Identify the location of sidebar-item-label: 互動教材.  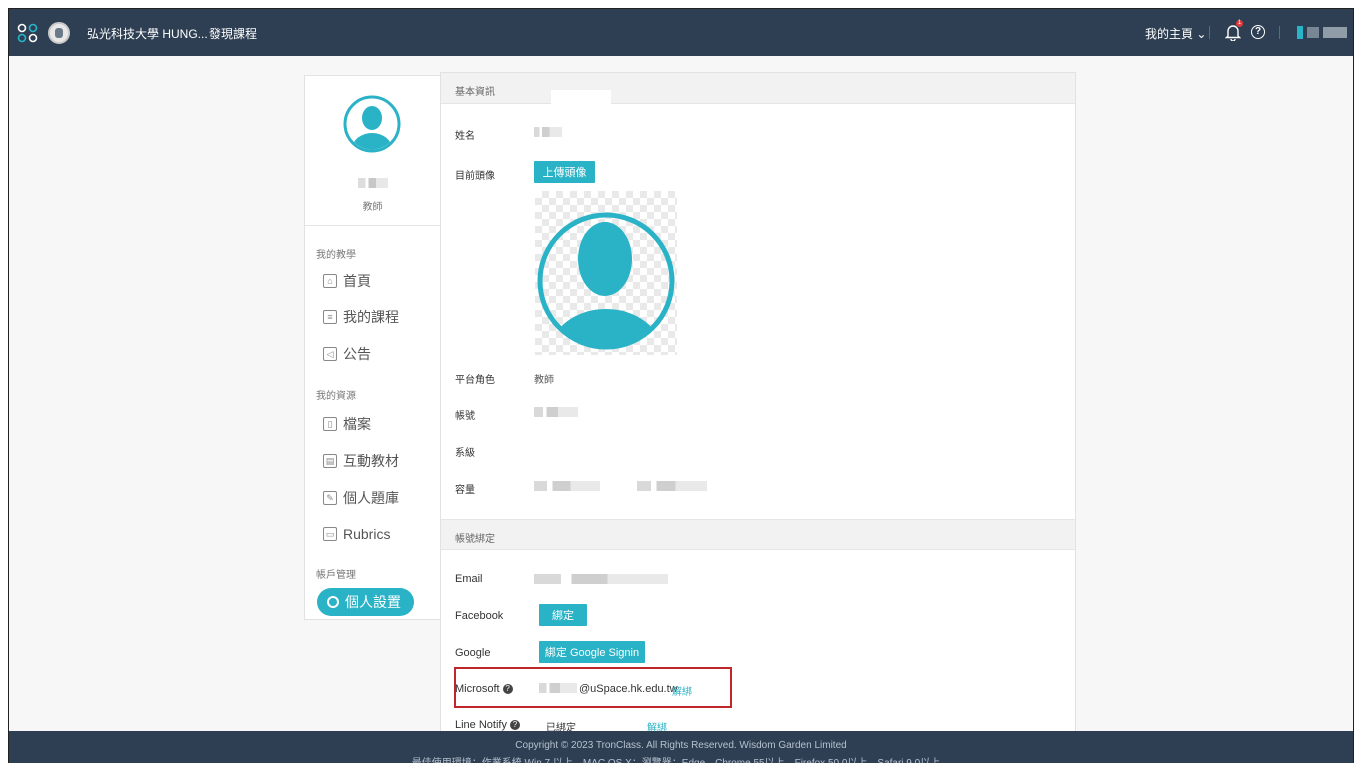
(371, 461).